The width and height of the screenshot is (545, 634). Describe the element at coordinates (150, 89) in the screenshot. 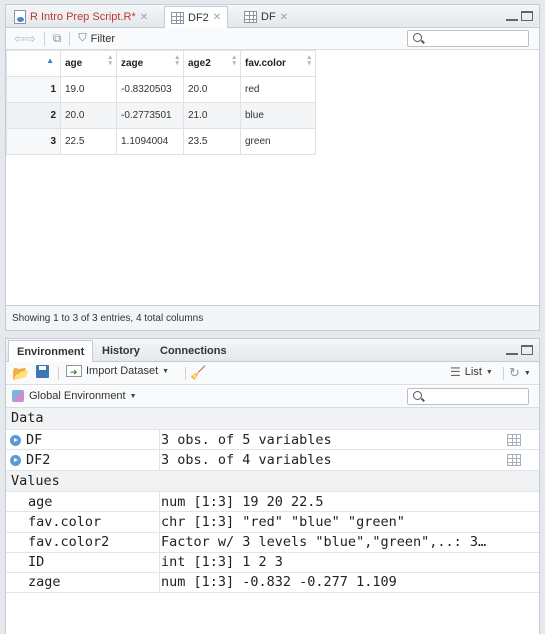

I see `table-cell: -0.8320503` at that location.